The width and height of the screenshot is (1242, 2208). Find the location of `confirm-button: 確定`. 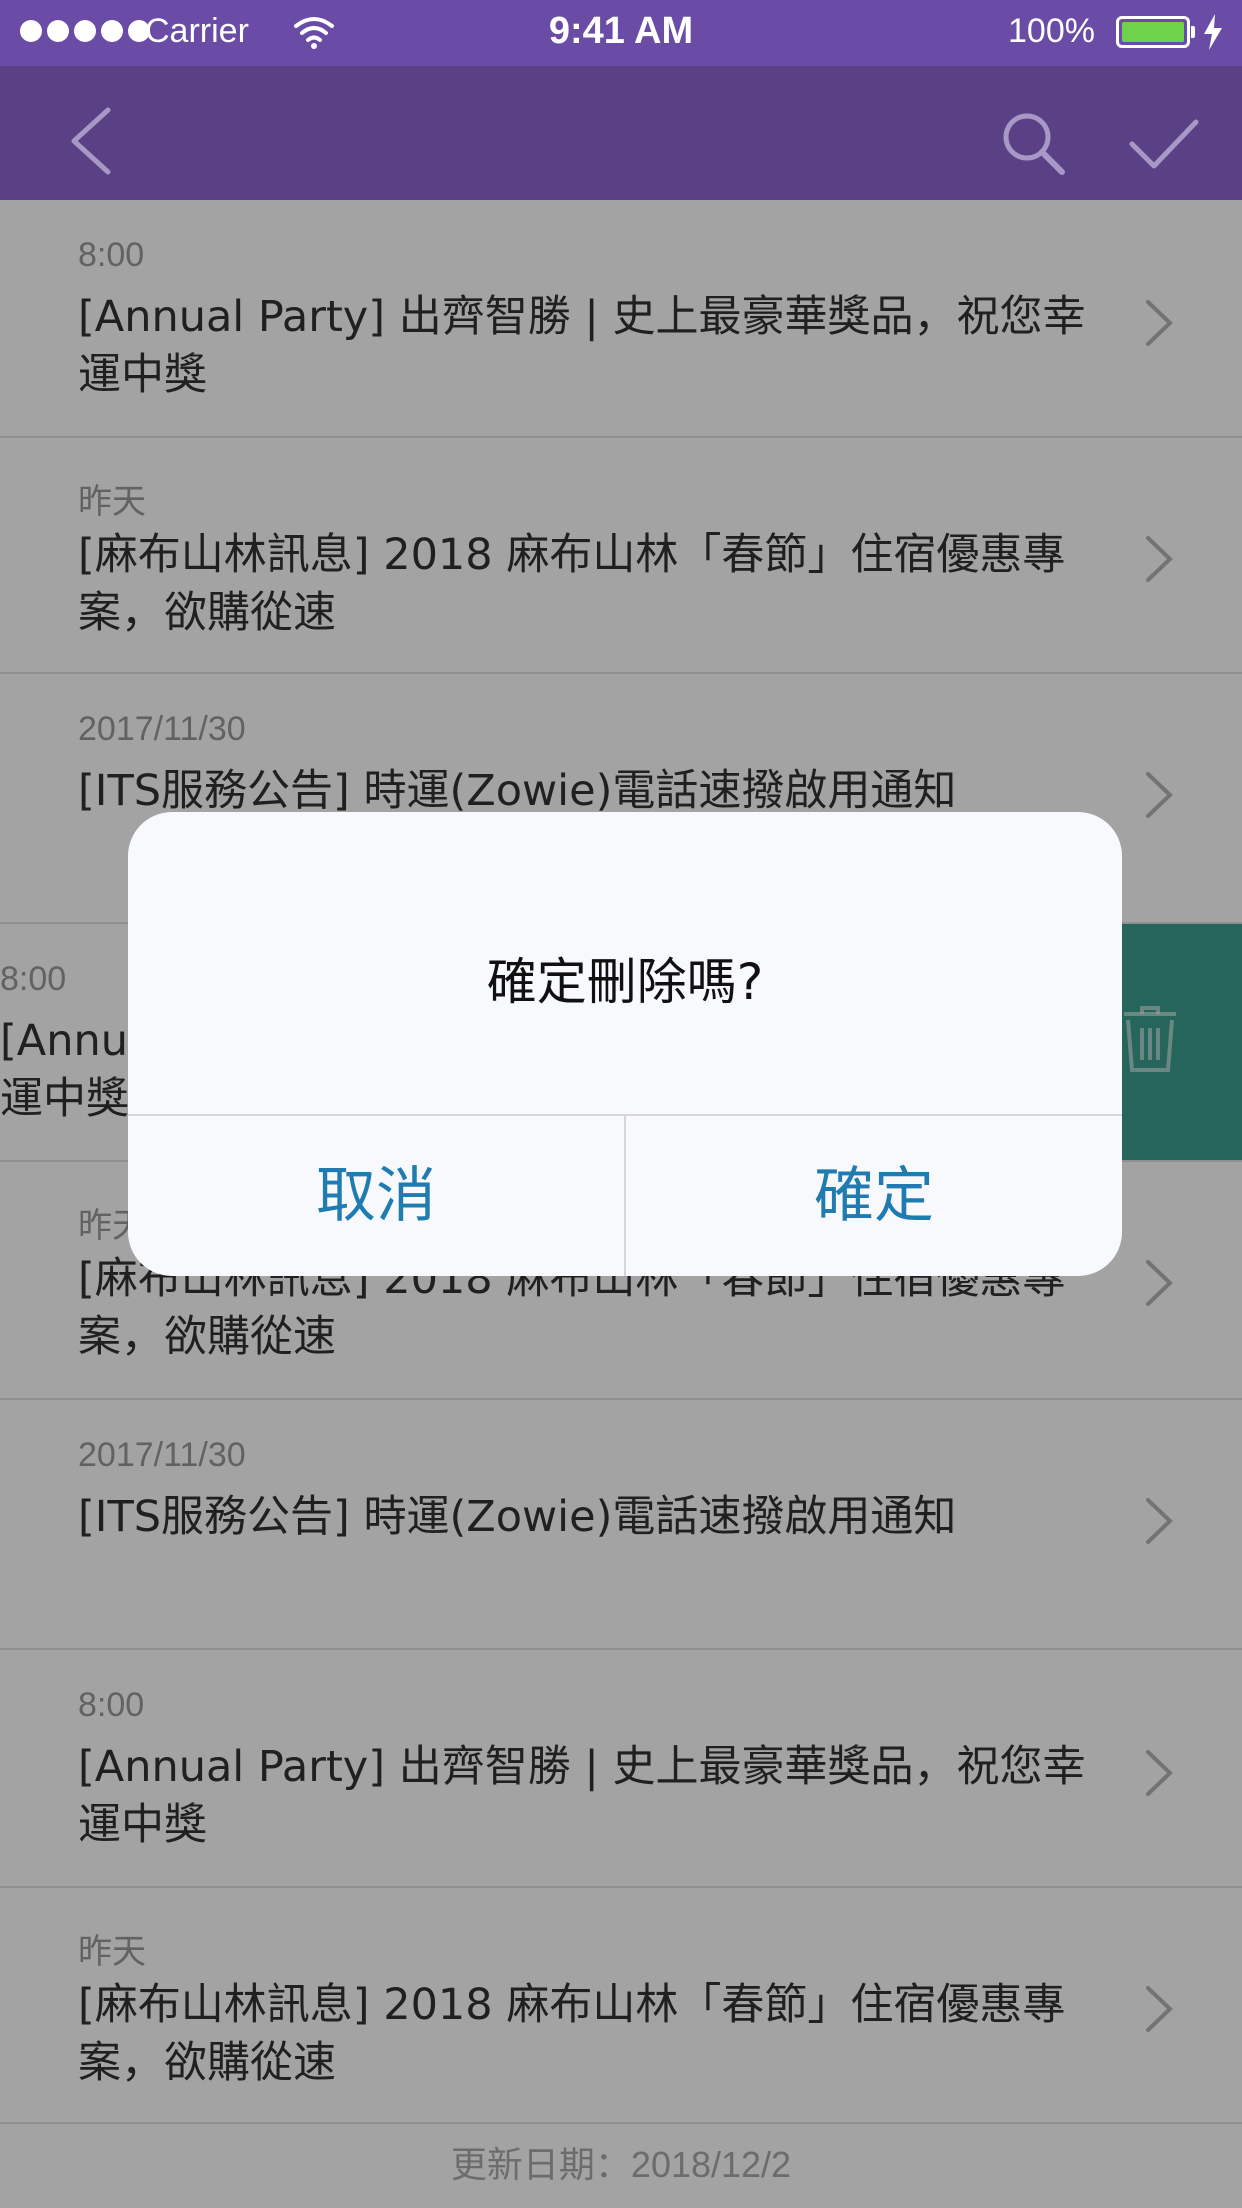

confirm-button: 確定 is located at coordinates (874, 1196).